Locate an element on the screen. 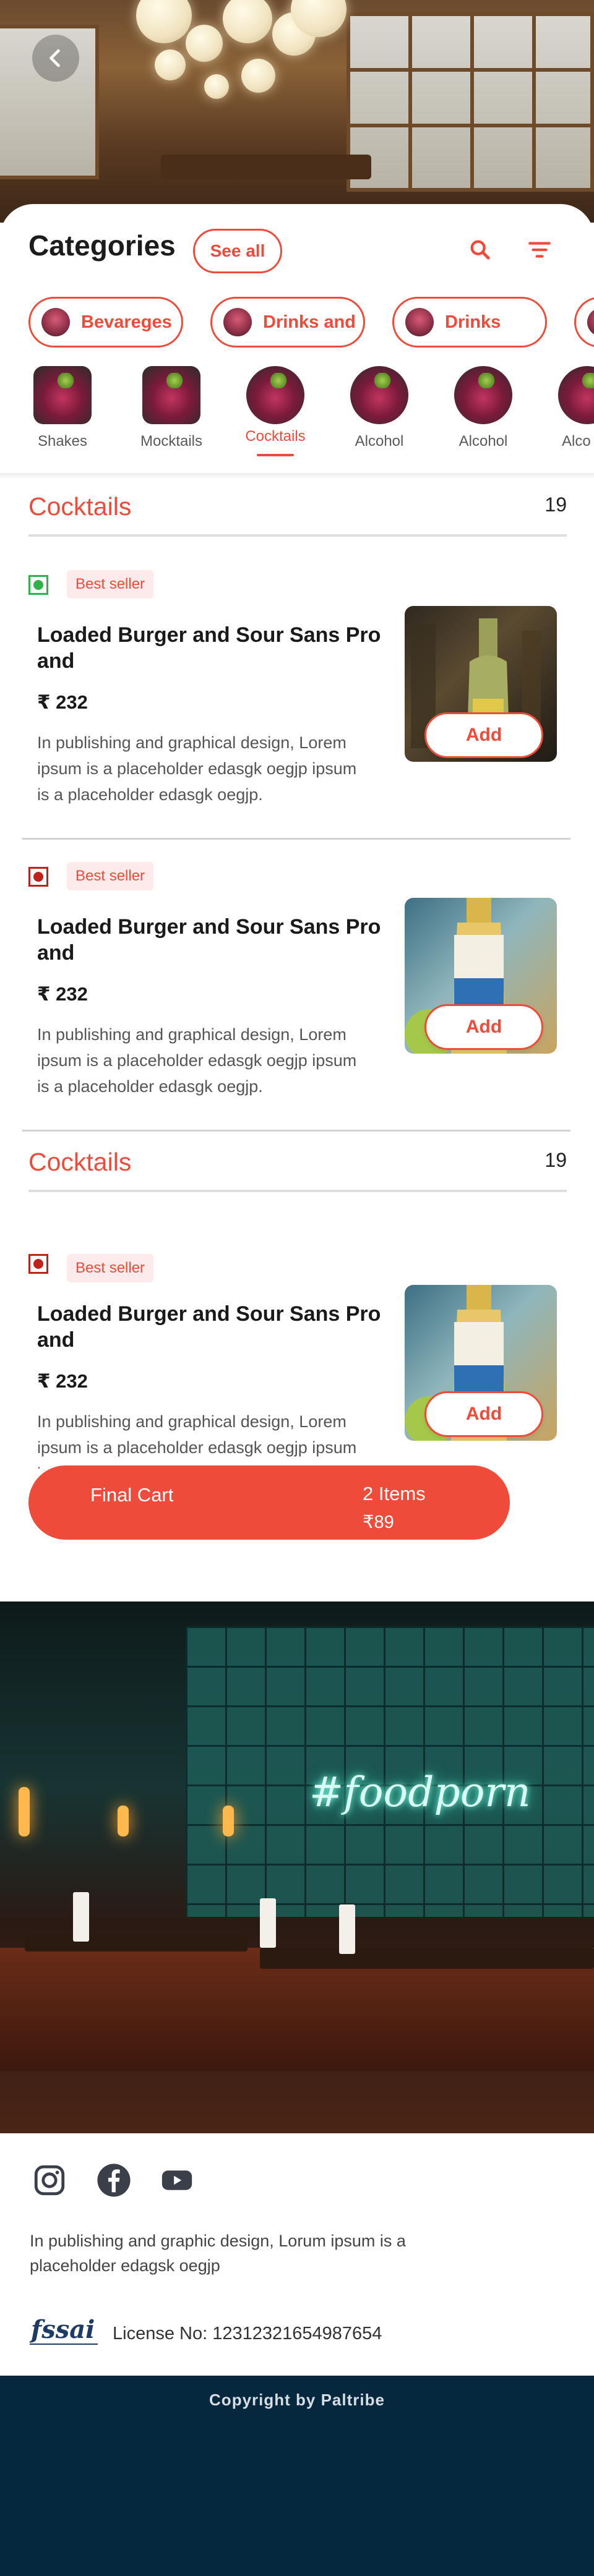 The height and width of the screenshot is (2576, 594). subcategory-mocktails: Mocktails is located at coordinates (171, 408).